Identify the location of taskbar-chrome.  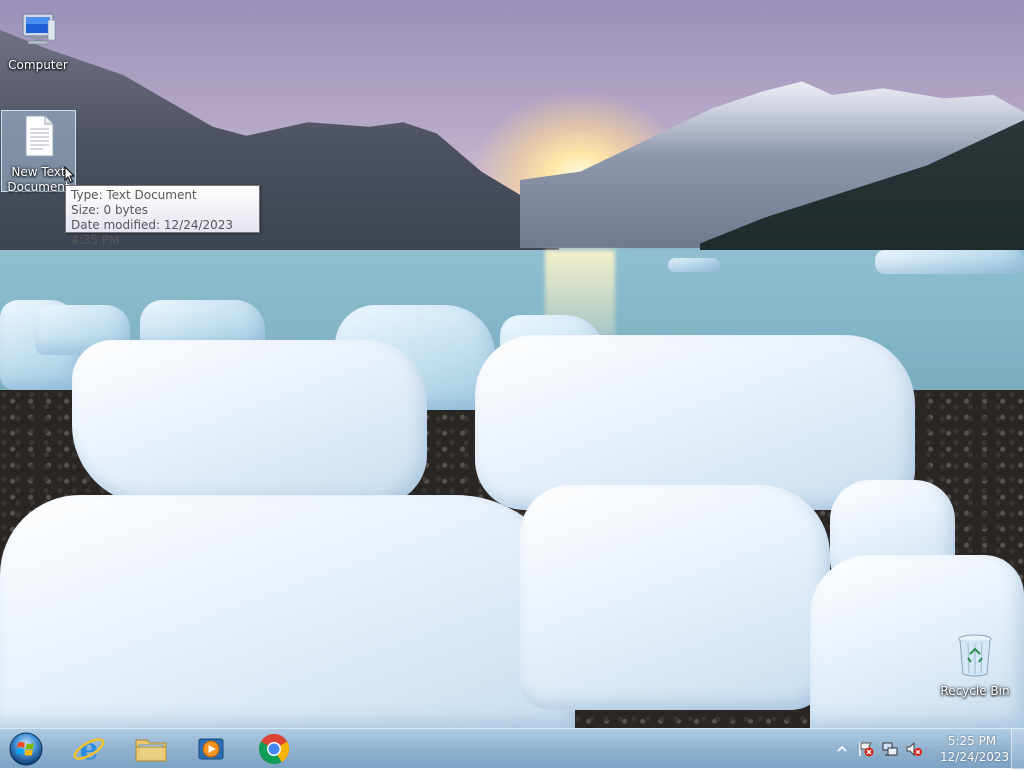
(274, 749).